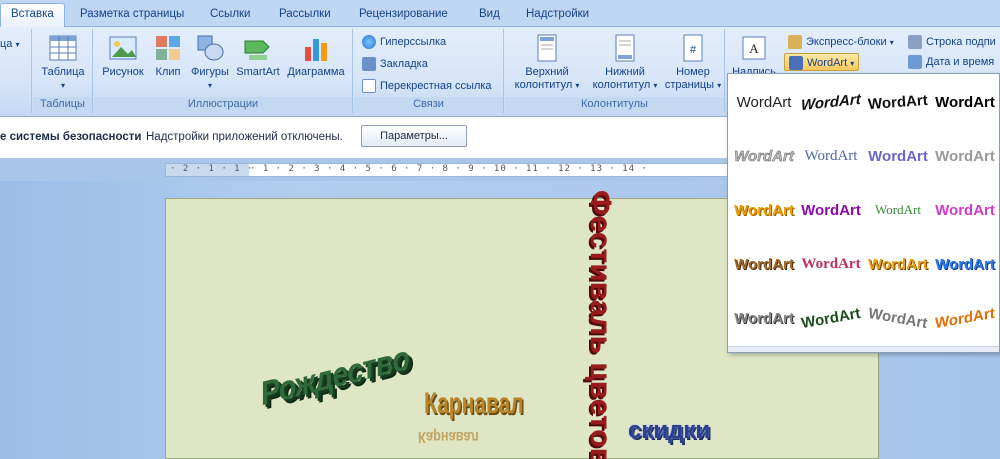 The height and width of the screenshot is (459, 1000). What do you see at coordinates (210, 48) in the screenshot?
I see `shapes-icon` at bounding box center [210, 48].